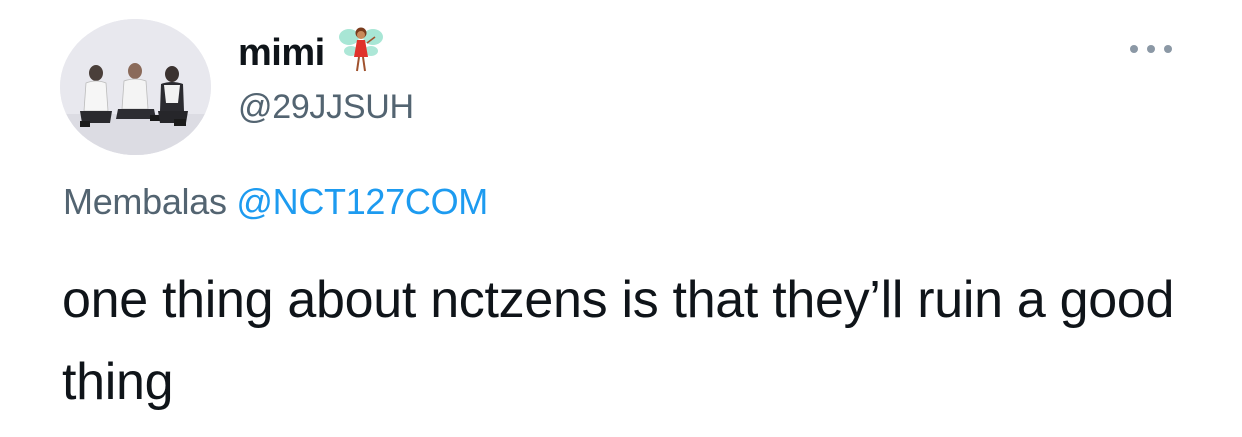 This screenshot has height=437, width=1242. What do you see at coordinates (326, 51) in the screenshot?
I see `name-row: mimi` at bounding box center [326, 51].